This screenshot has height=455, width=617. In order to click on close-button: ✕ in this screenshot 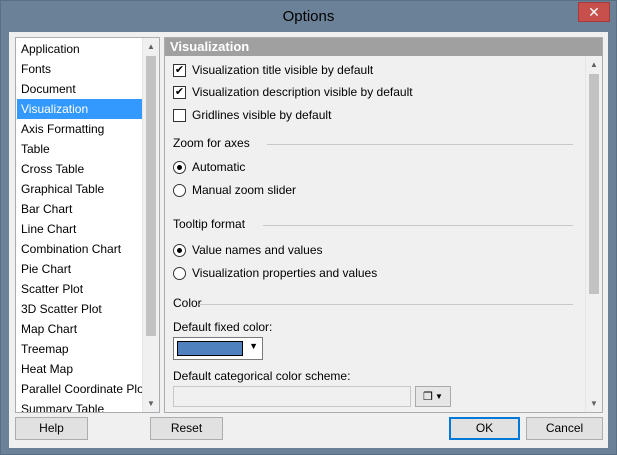, I will do `click(594, 12)`.